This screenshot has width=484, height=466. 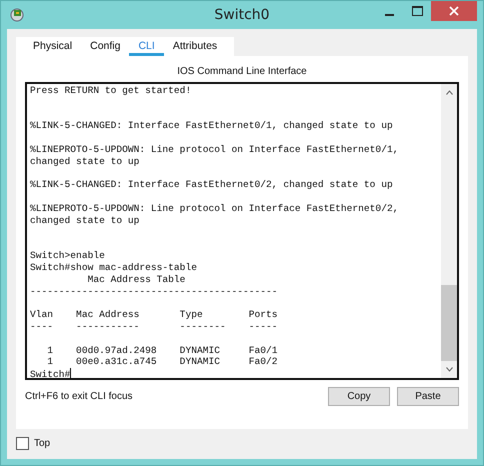 What do you see at coordinates (22, 443) in the screenshot?
I see `checkbox` at bounding box center [22, 443].